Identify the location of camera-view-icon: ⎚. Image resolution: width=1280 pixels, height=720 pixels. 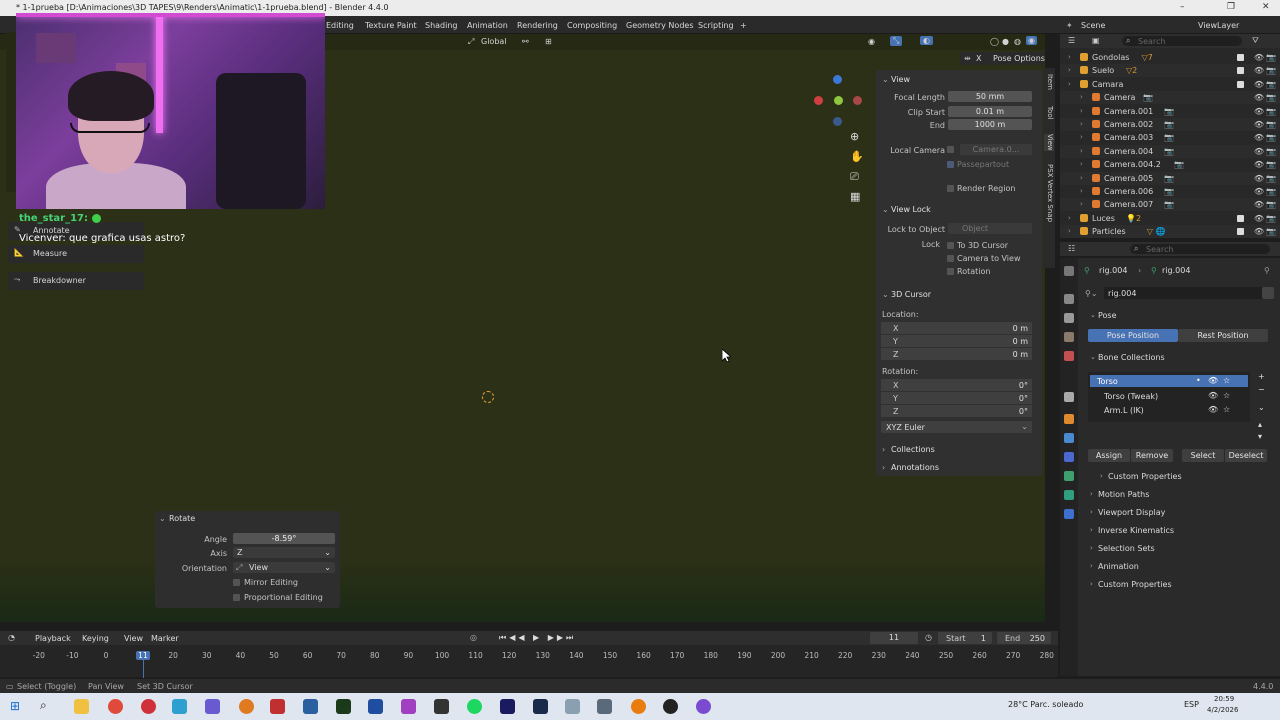
(854, 177).